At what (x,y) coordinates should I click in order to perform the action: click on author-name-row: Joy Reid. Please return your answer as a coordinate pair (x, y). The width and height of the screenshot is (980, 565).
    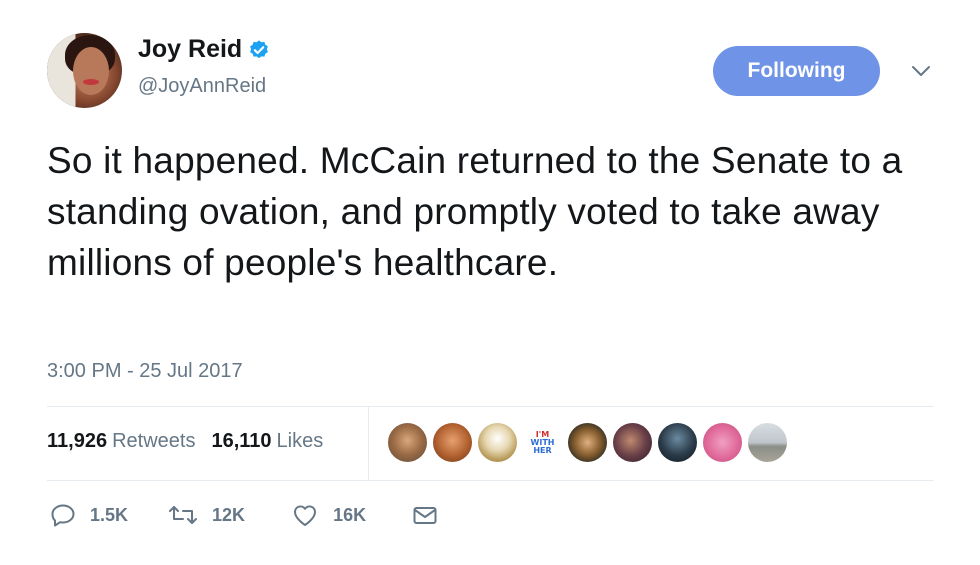
    Looking at the image, I should click on (204, 49).